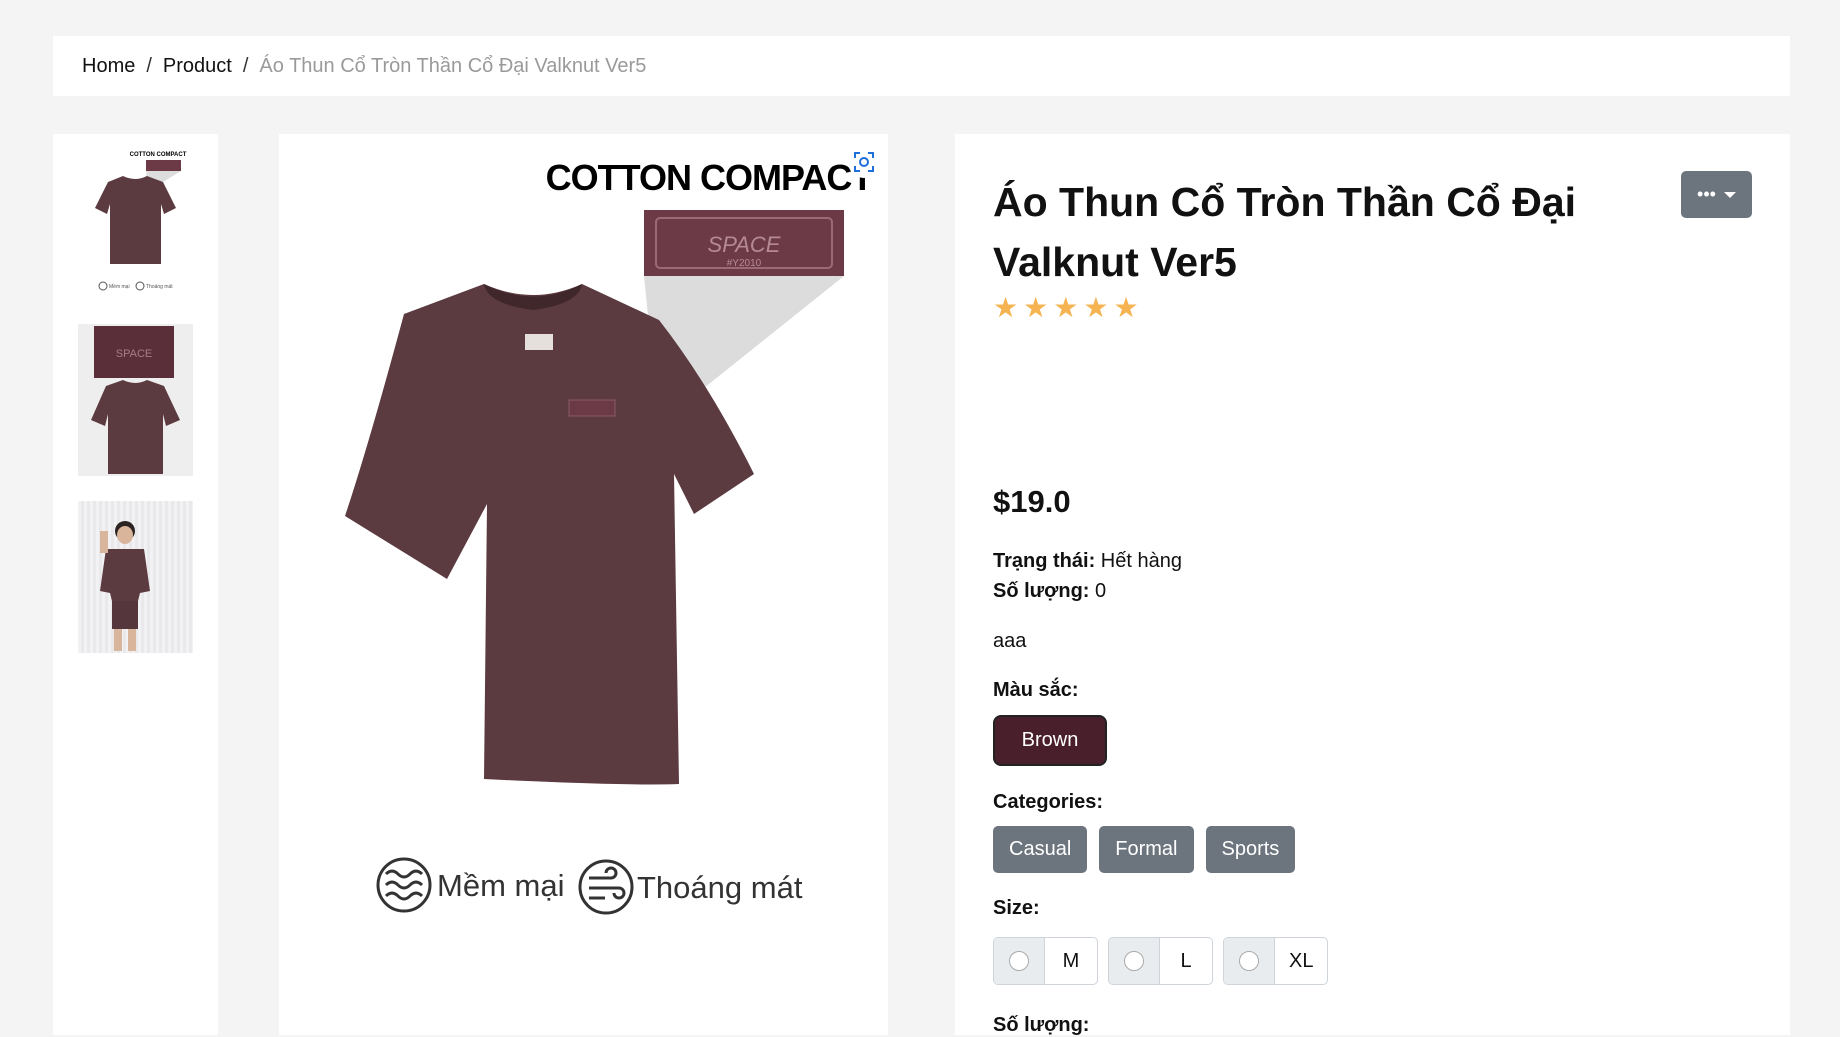  I want to click on size-label: Size:, so click(1016, 908).